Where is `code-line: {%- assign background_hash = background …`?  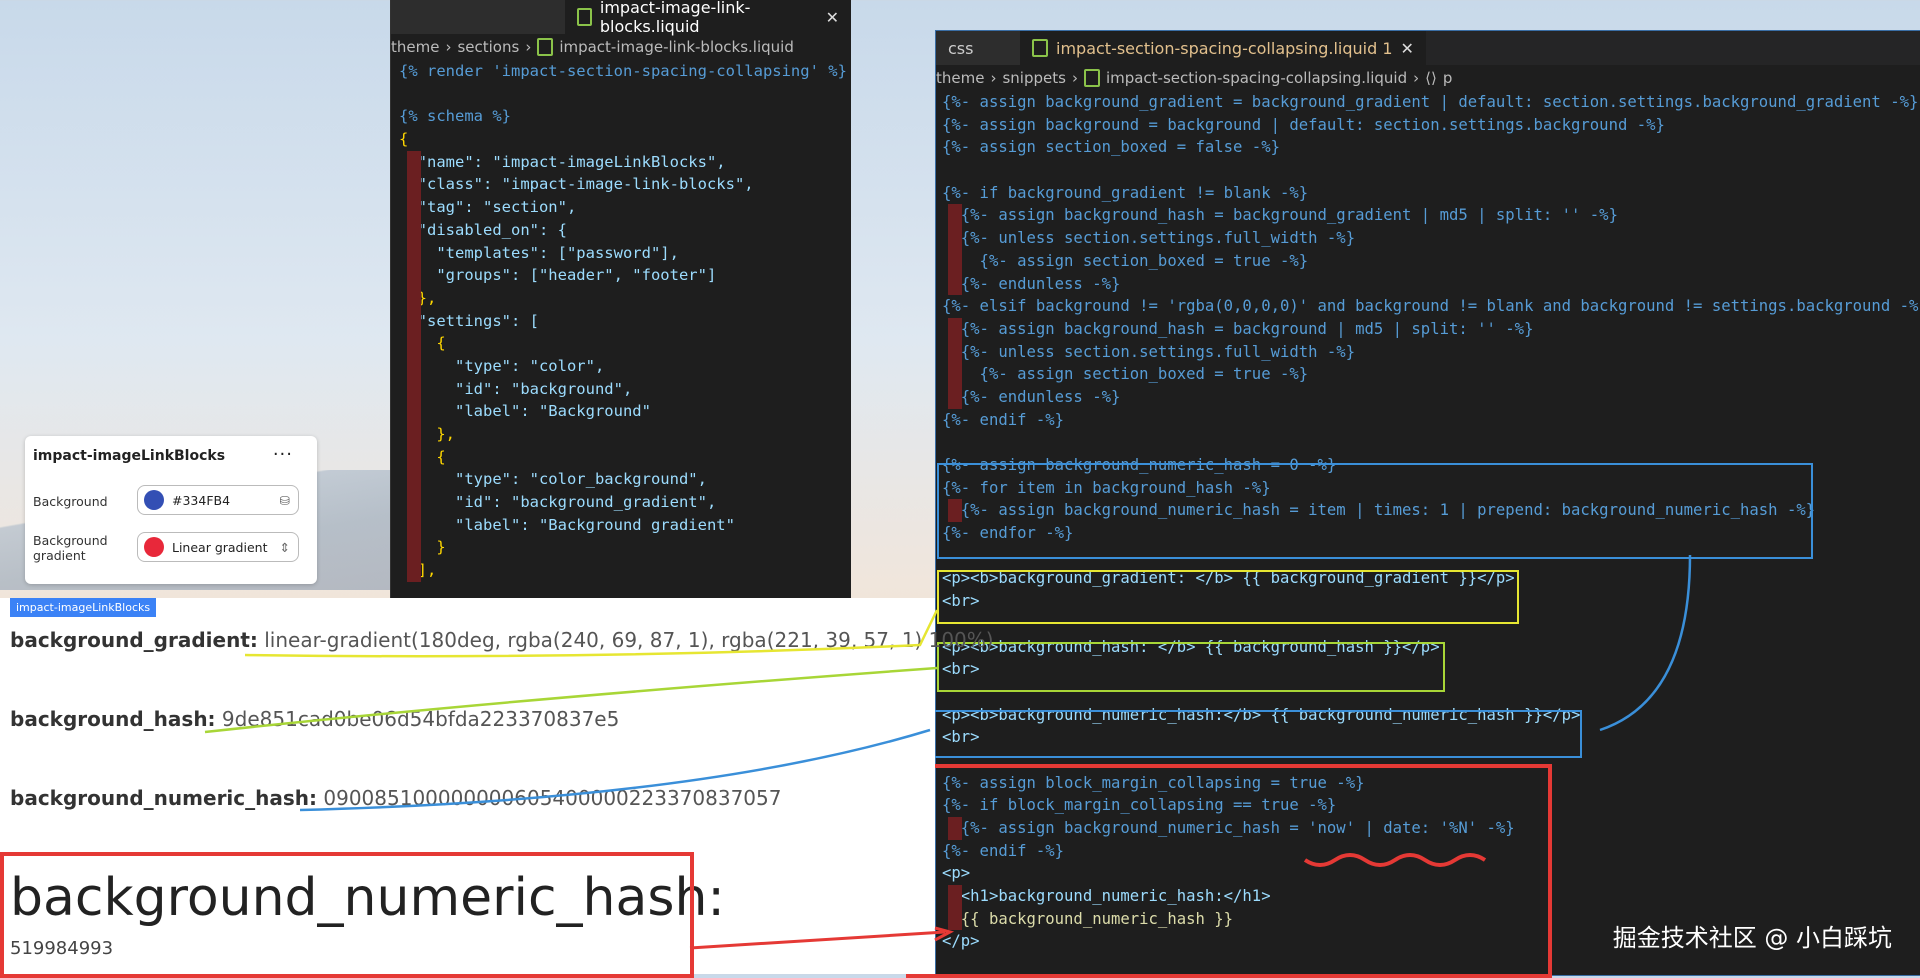
code-line: {%- assign background_hash = background … is located at coordinates (1431, 329).